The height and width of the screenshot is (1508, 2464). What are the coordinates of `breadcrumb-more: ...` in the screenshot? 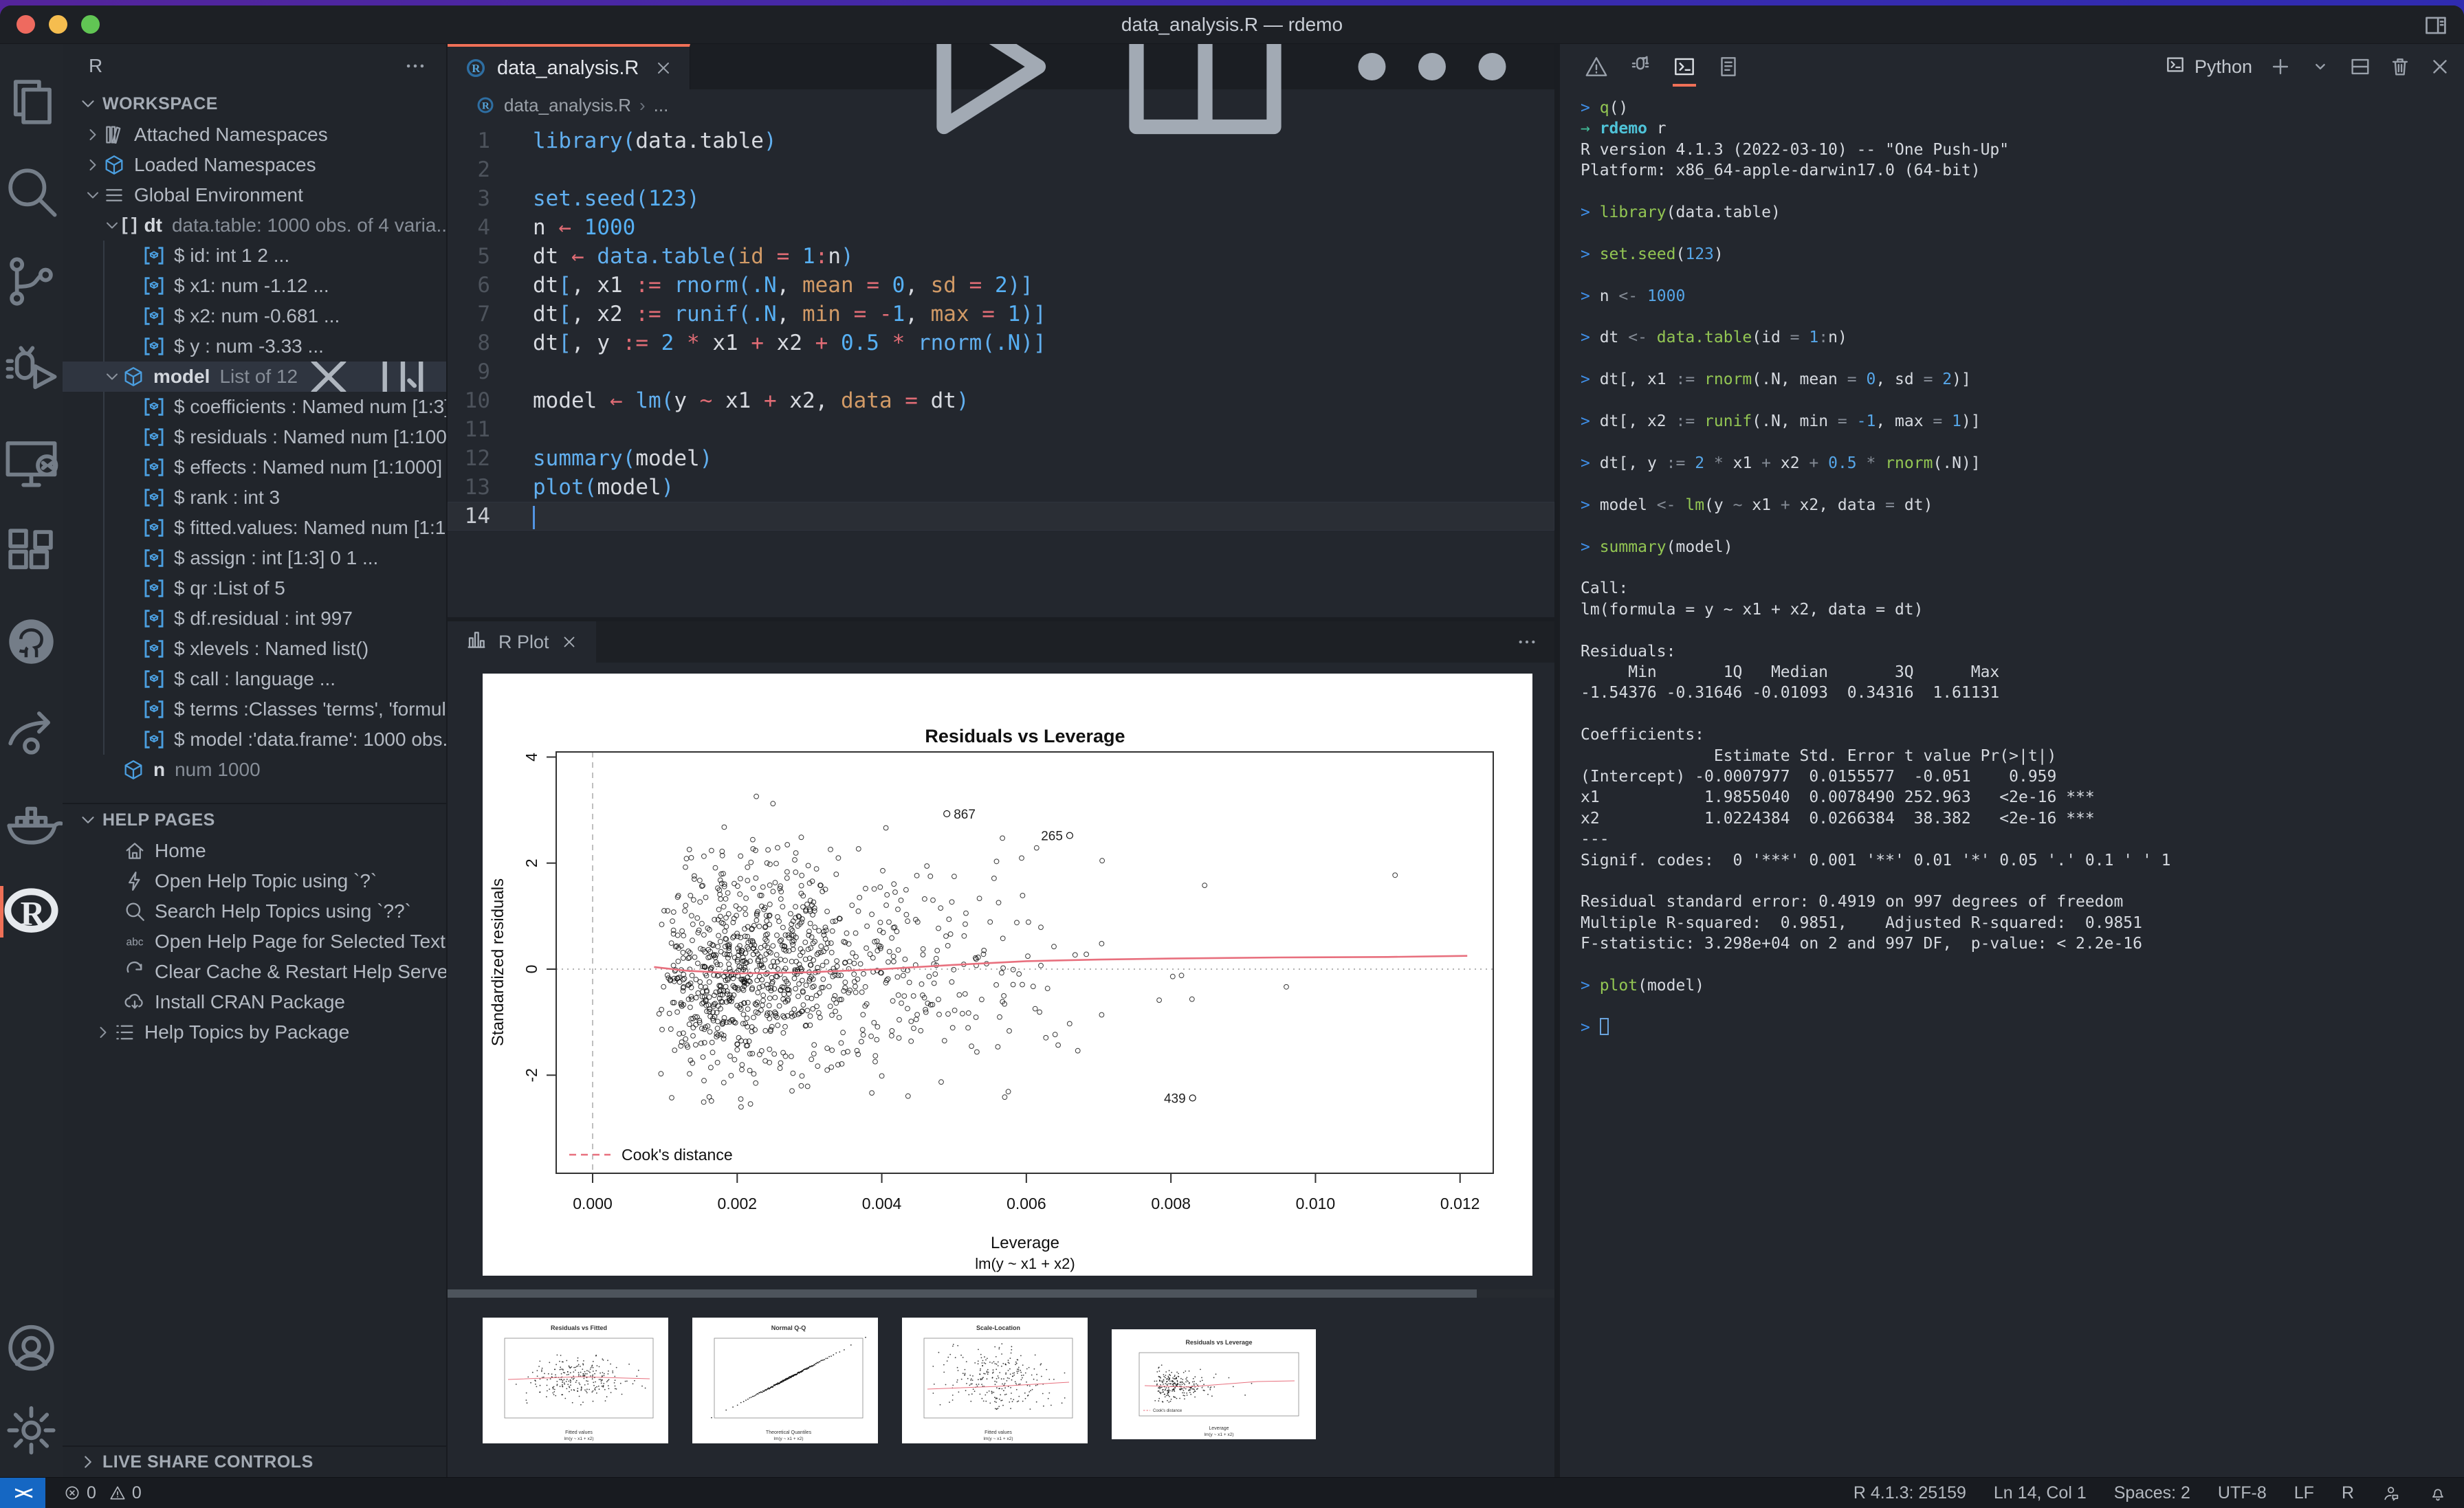 It's located at (661, 105).